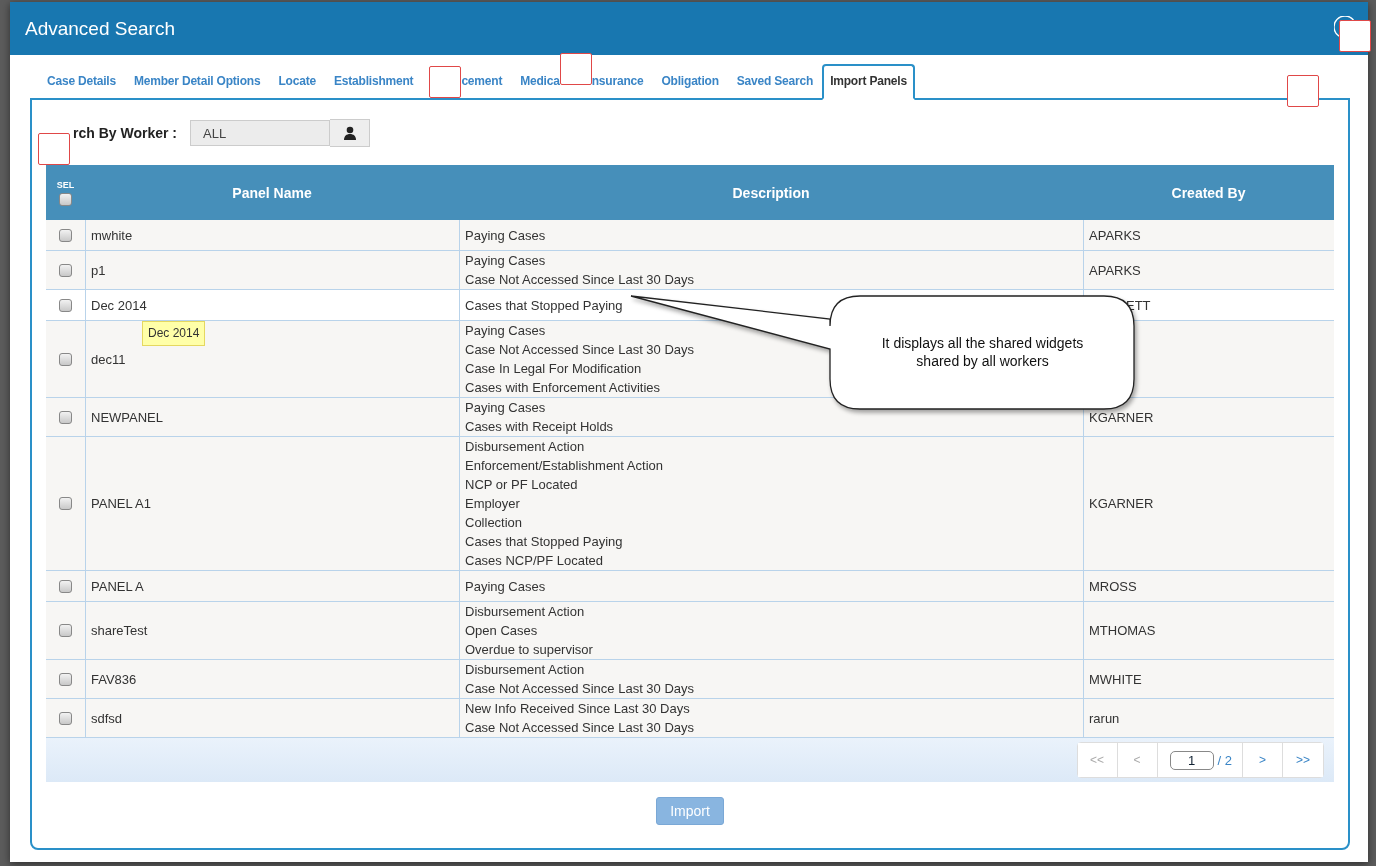 The height and width of the screenshot is (866, 1376). What do you see at coordinates (582, 72) in the screenshot?
I see `tab: Medica nsurance` at bounding box center [582, 72].